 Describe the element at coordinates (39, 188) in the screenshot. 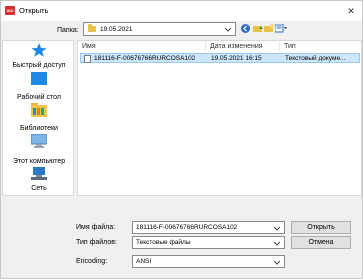

I see `place-label: Сеть` at that location.